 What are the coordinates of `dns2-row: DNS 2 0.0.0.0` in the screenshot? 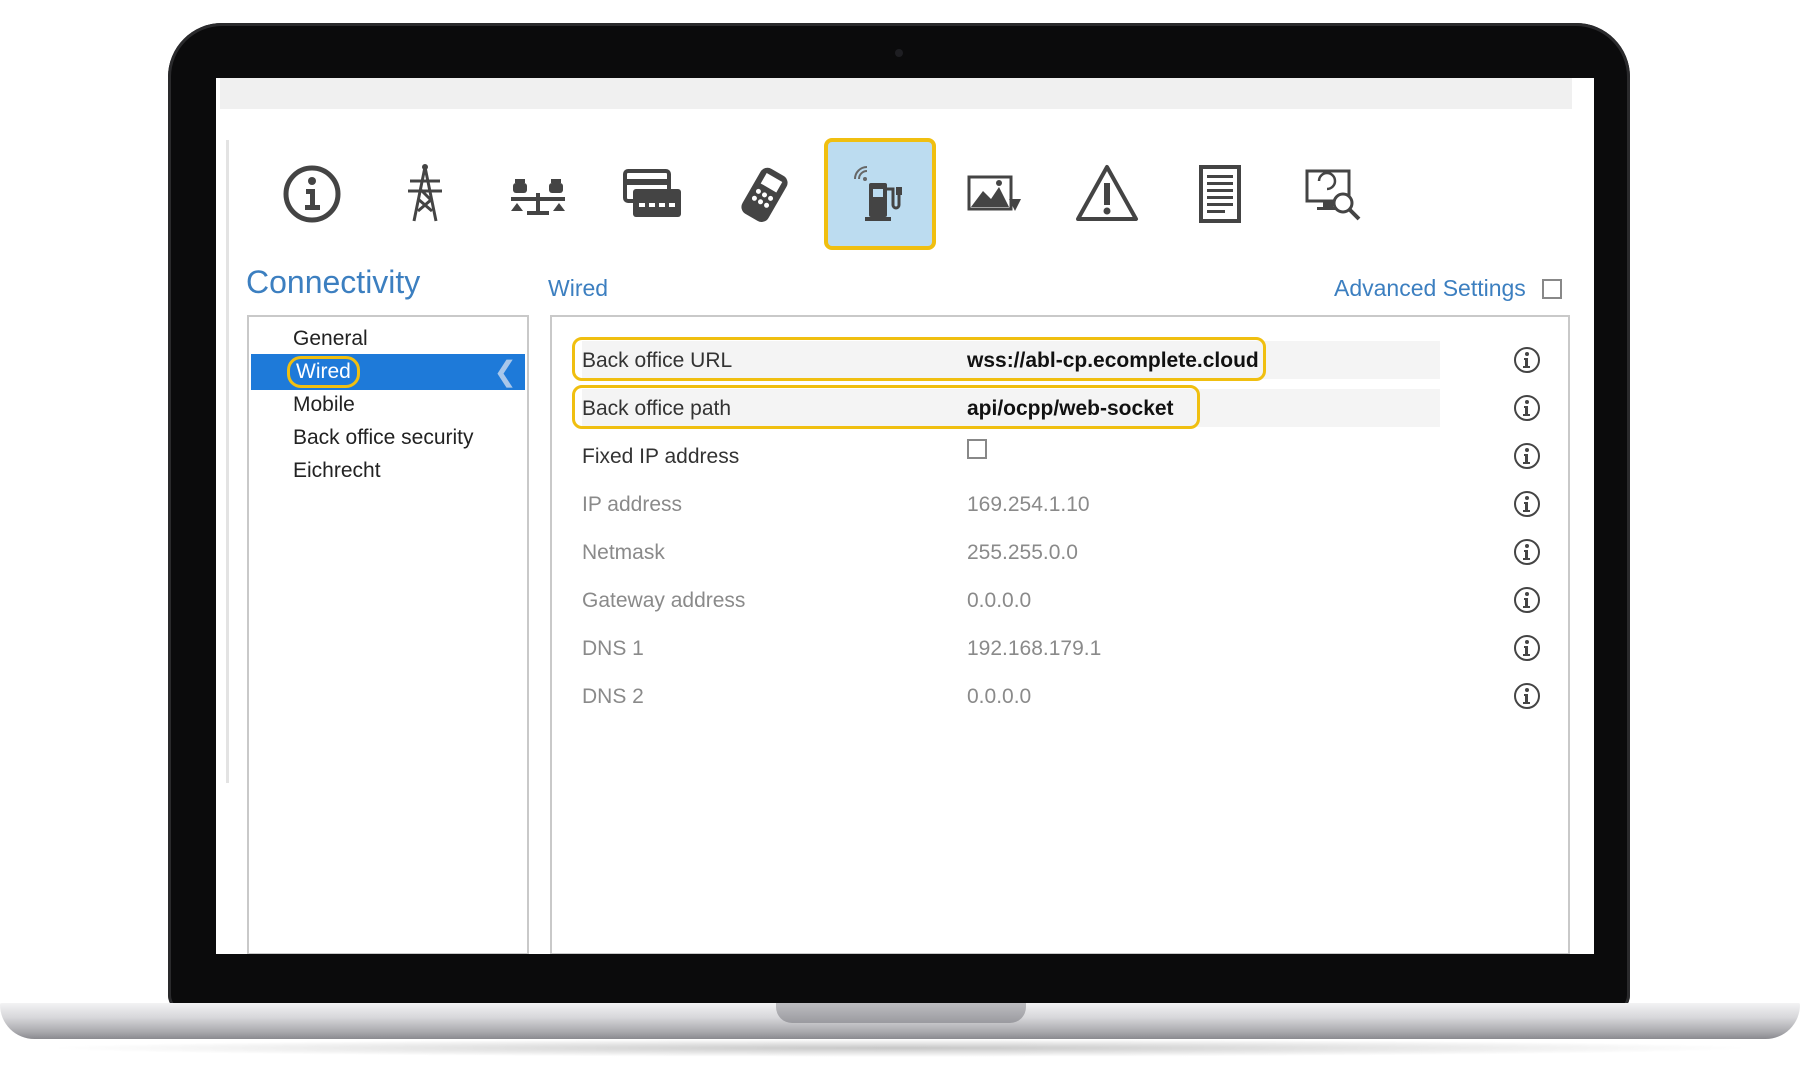 It's located at (1060, 697).